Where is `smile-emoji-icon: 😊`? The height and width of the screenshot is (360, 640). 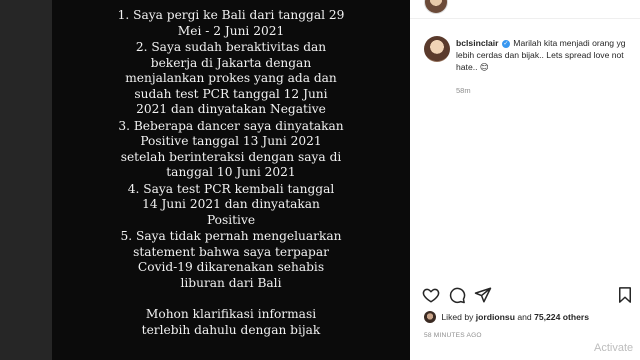
smile-emoji-icon: 😊 is located at coordinates (484, 67).